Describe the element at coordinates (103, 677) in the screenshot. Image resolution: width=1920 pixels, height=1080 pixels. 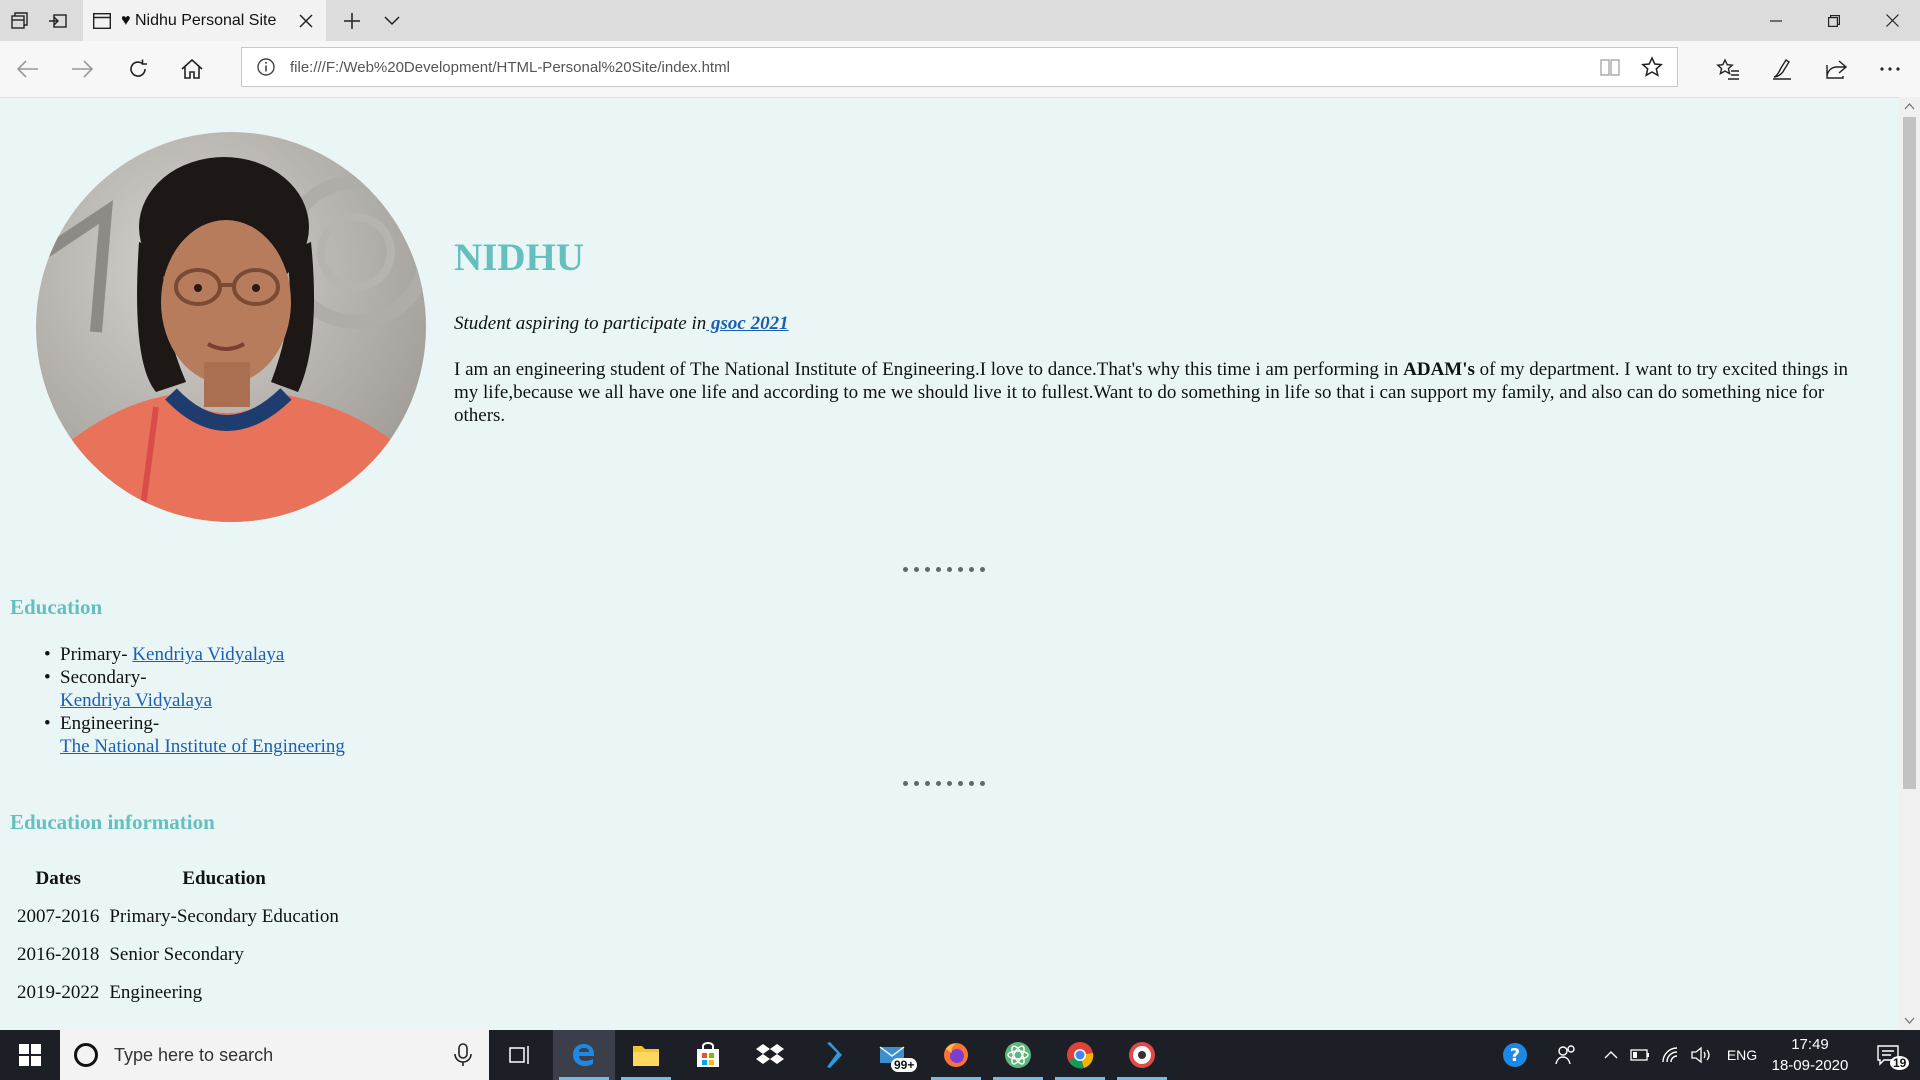
I see `education-label: Secondary-` at that location.